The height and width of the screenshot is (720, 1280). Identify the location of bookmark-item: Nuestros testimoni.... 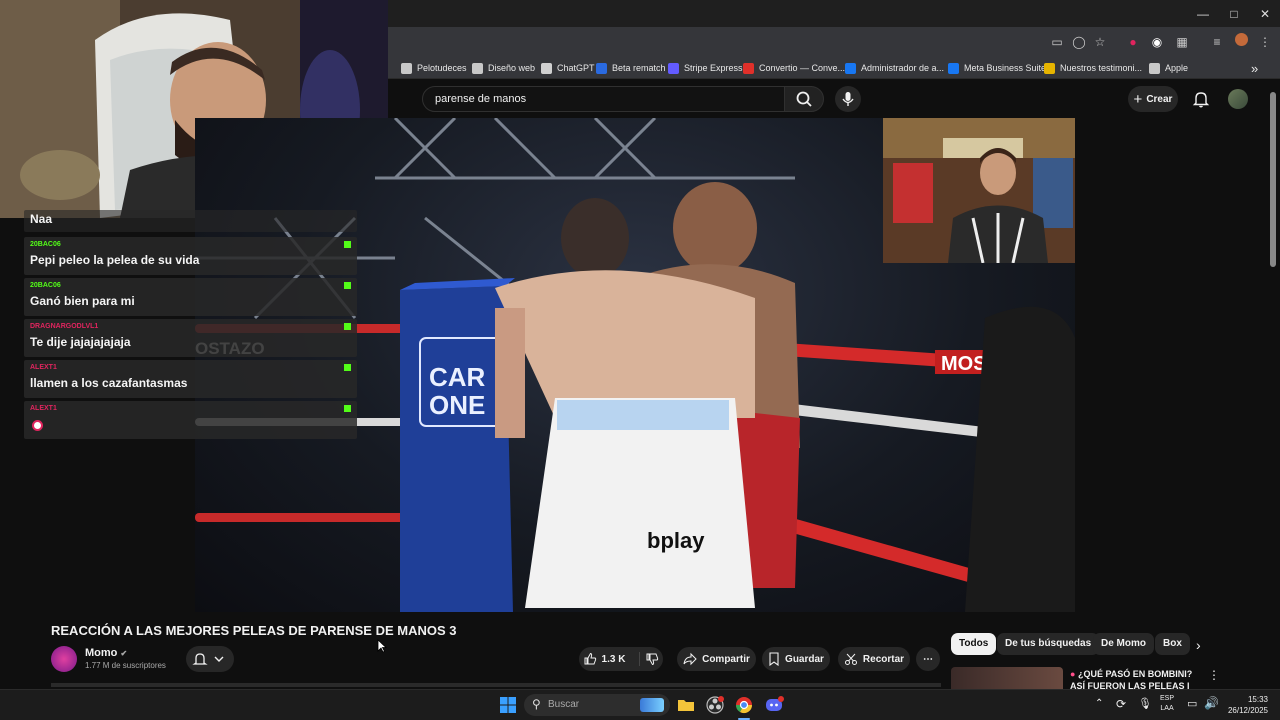
(1093, 68).